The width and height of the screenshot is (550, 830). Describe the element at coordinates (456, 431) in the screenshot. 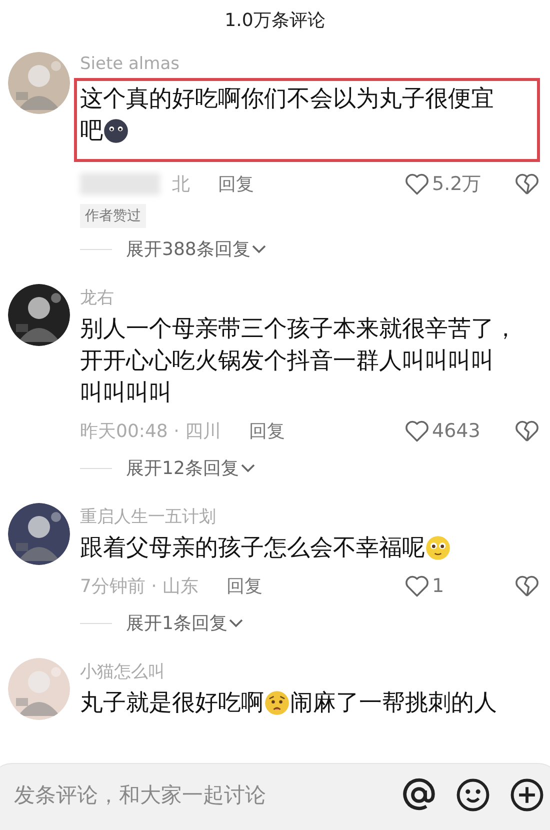

I see `like-count: 4643` at that location.